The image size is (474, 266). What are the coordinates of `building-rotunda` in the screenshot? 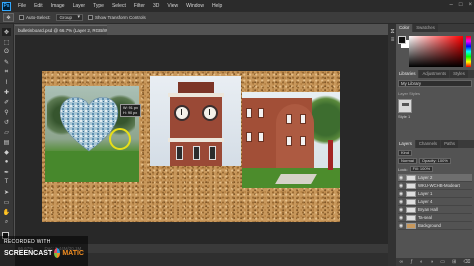 It's located at (295, 137).